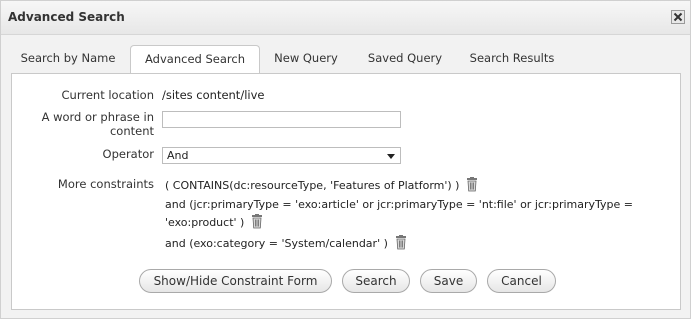 The height and width of the screenshot is (319, 691). I want to click on operator-label: Operator, so click(128, 154).